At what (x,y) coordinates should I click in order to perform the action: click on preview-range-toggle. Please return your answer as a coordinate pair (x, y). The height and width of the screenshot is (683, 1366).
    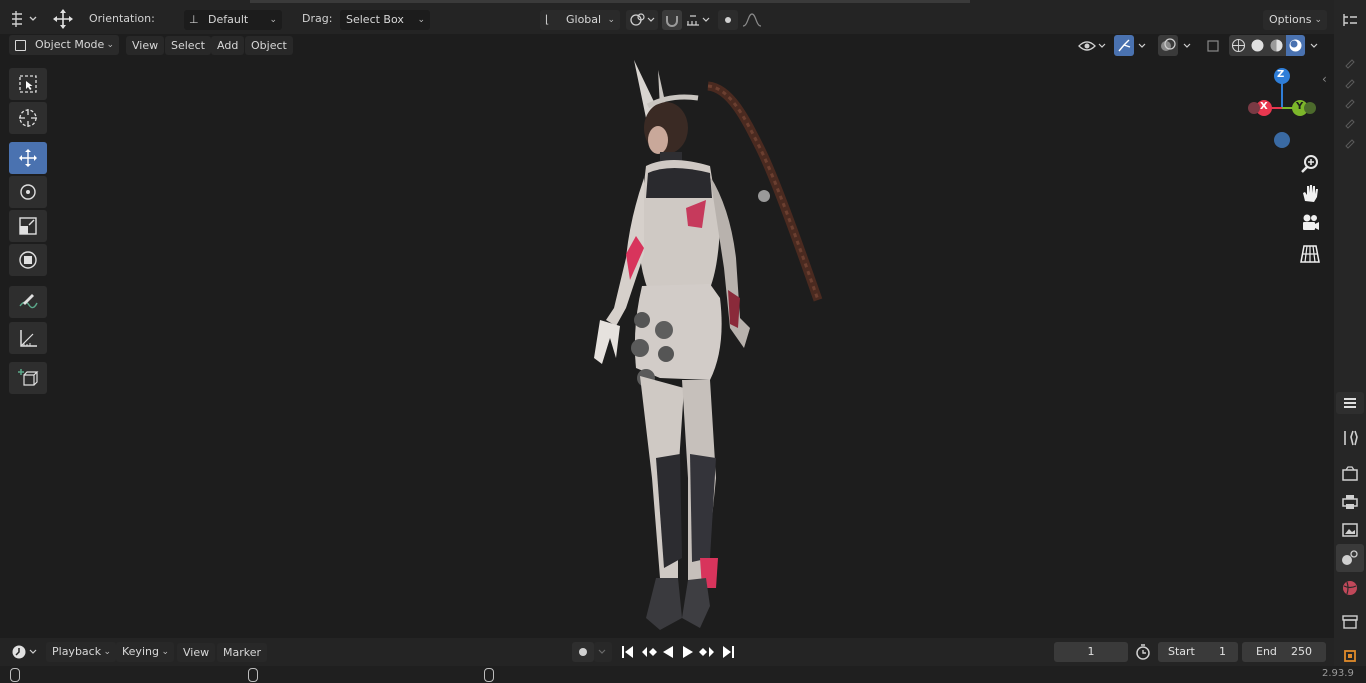
    Looking at the image, I should click on (1143, 652).